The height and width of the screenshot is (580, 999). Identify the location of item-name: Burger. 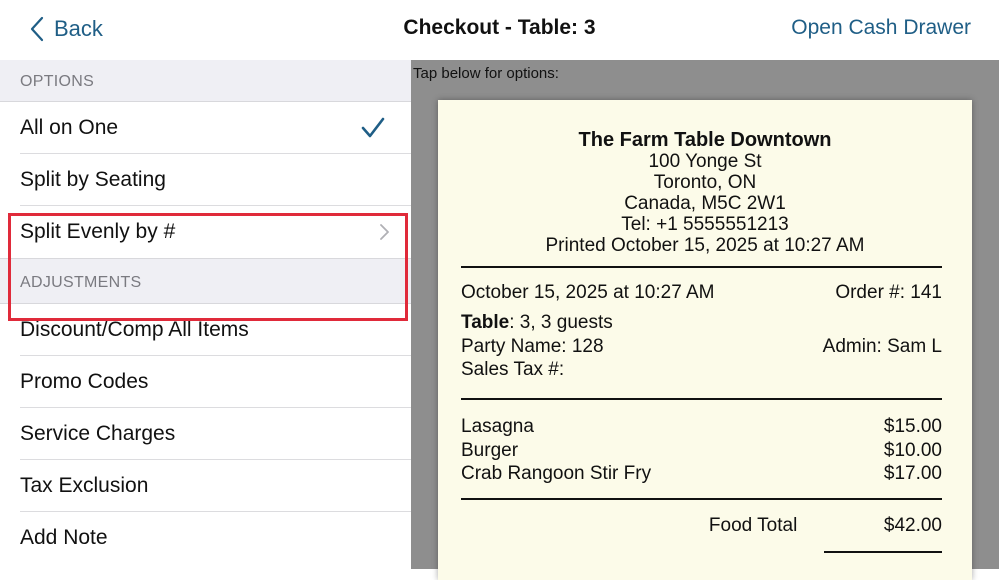
(490, 450).